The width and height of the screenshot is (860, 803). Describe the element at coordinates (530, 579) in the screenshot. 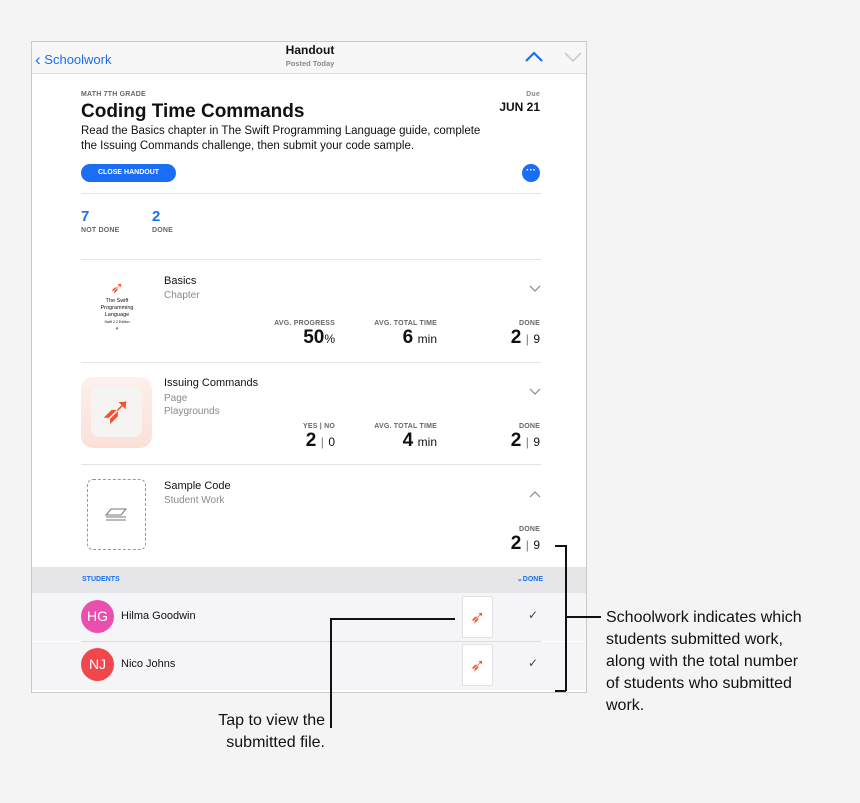

I see `filter-done-button: ⌄DONE` at that location.